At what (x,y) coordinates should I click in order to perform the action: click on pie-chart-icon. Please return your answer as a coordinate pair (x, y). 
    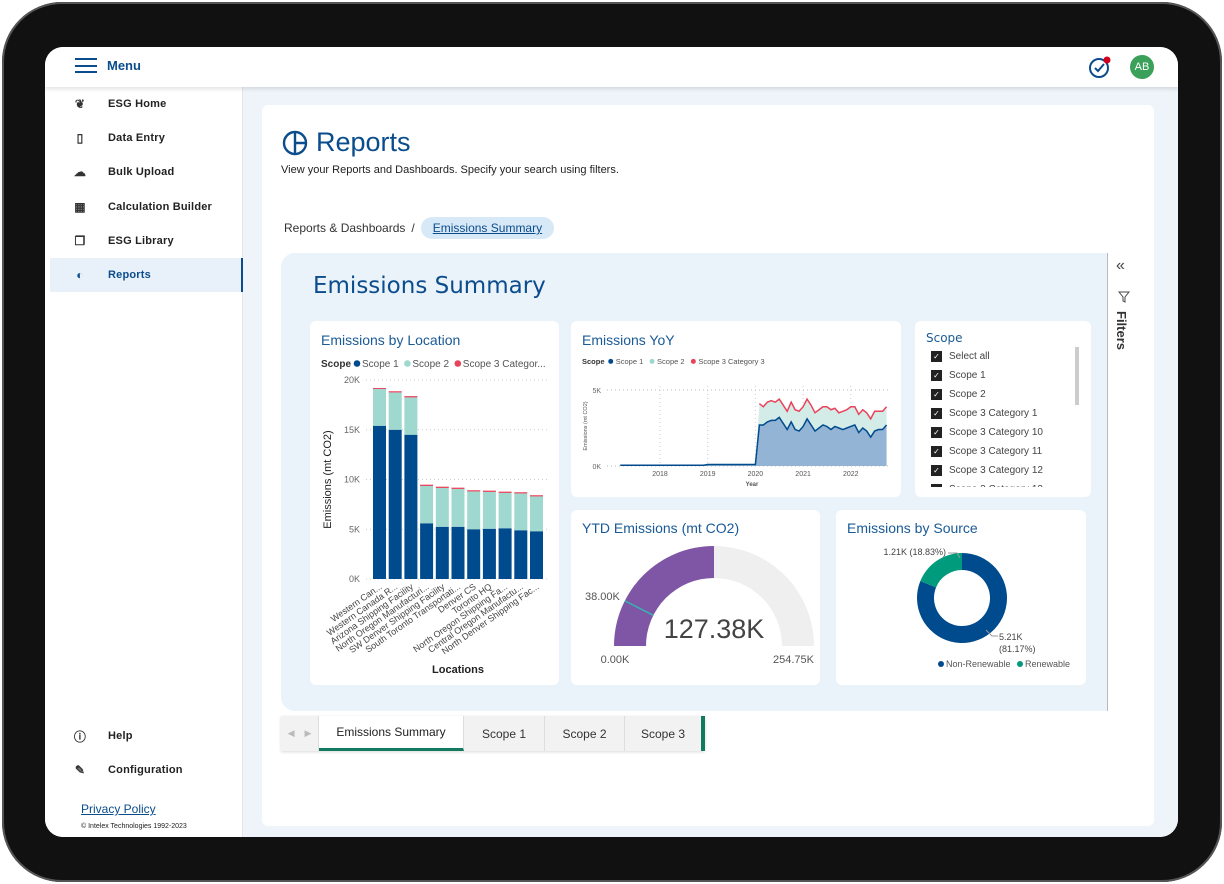
    Looking at the image, I should click on (295, 142).